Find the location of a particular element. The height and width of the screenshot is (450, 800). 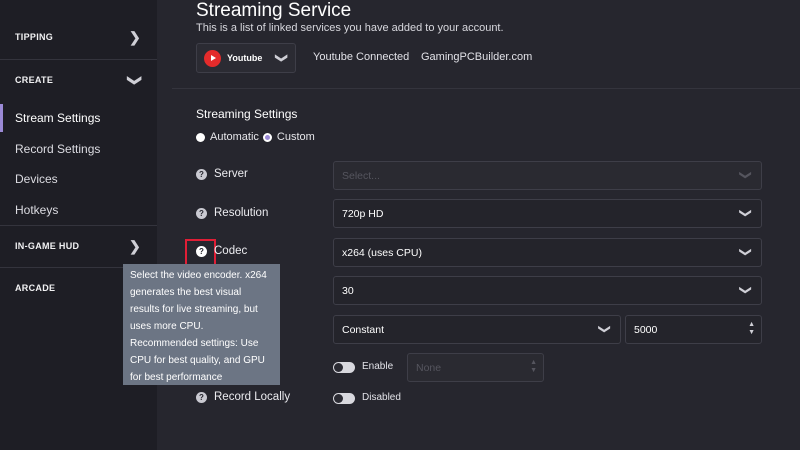

server-label: ? Server is located at coordinates (222, 174).